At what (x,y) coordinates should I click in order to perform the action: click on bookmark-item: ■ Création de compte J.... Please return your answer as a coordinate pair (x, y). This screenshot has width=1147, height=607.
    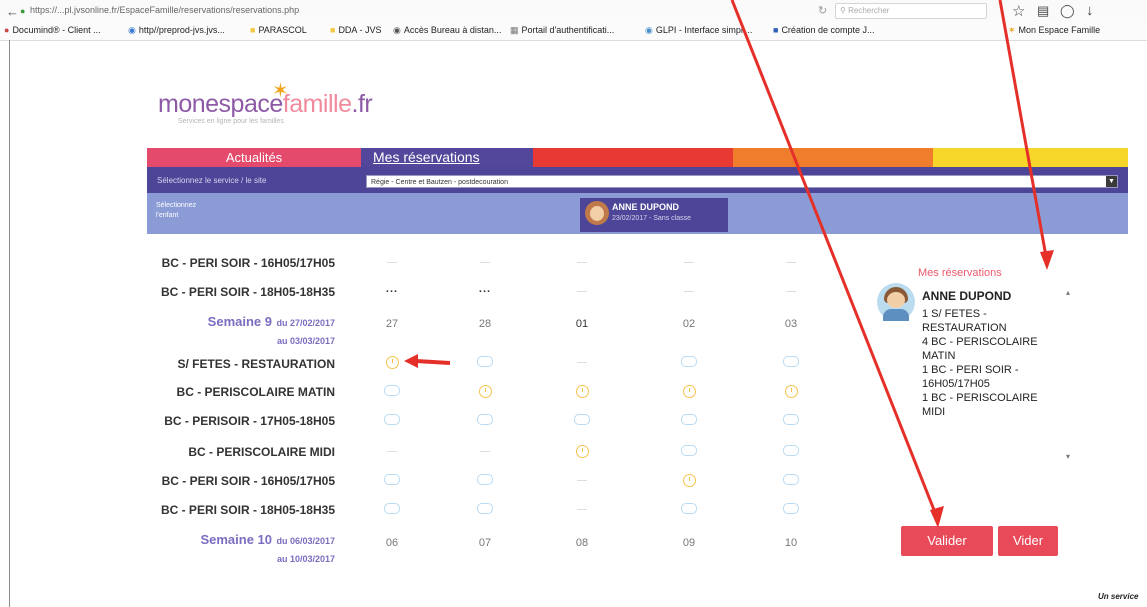
    Looking at the image, I should click on (823, 30).